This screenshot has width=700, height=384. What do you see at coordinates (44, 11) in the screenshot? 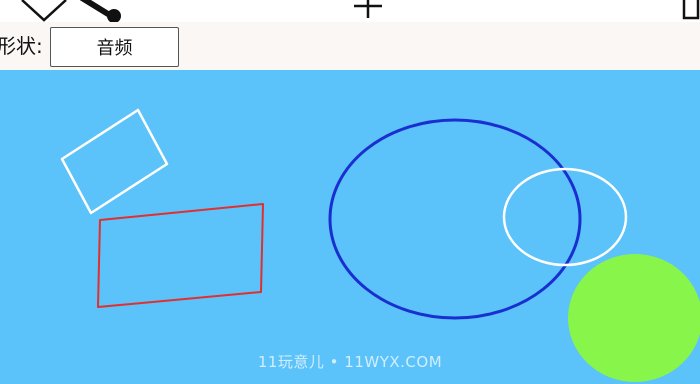
I see `pen-tool-icon` at bounding box center [44, 11].